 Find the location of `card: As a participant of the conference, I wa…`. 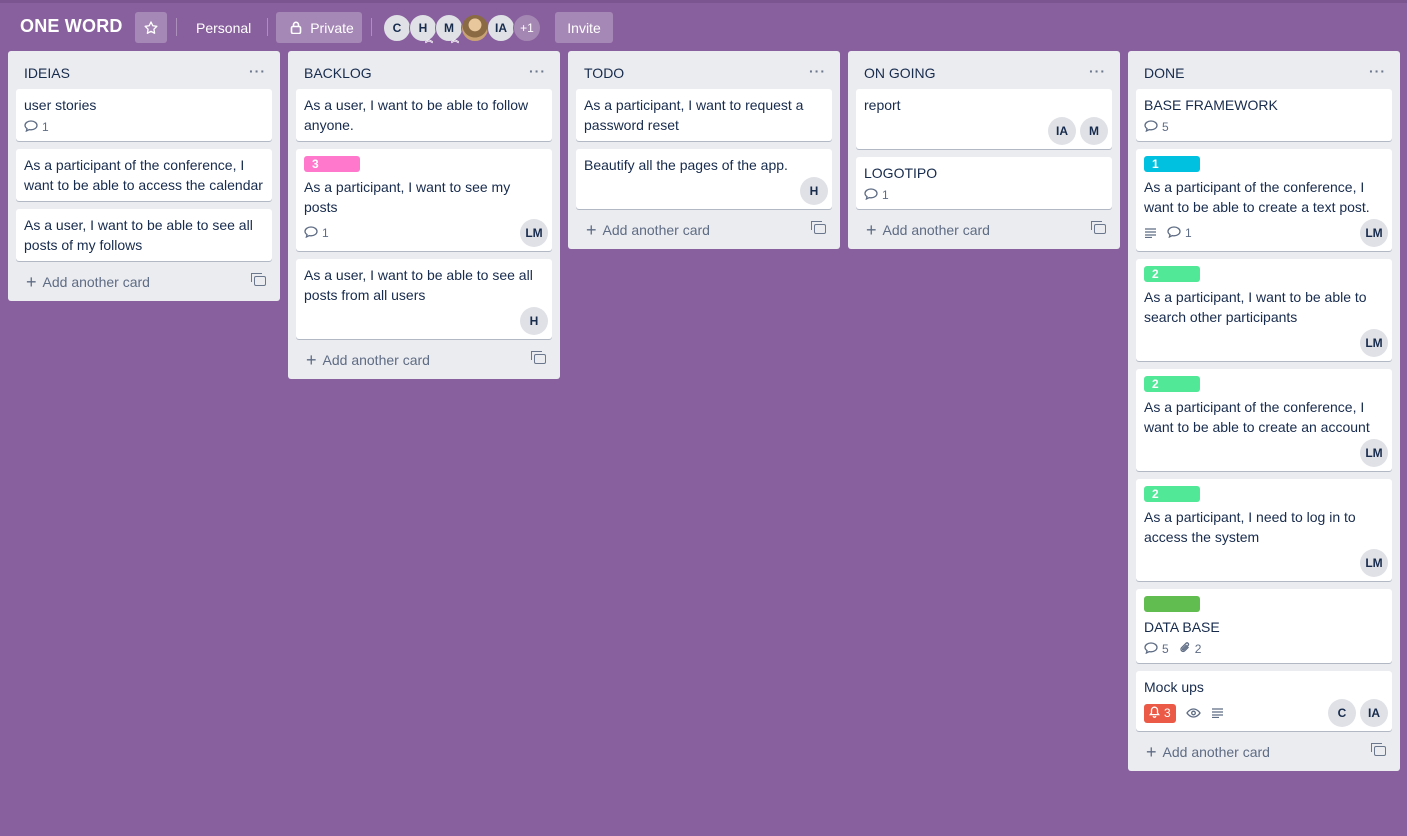

card: As a participant of the conference, I wa… is located at coordinates (144, 175).